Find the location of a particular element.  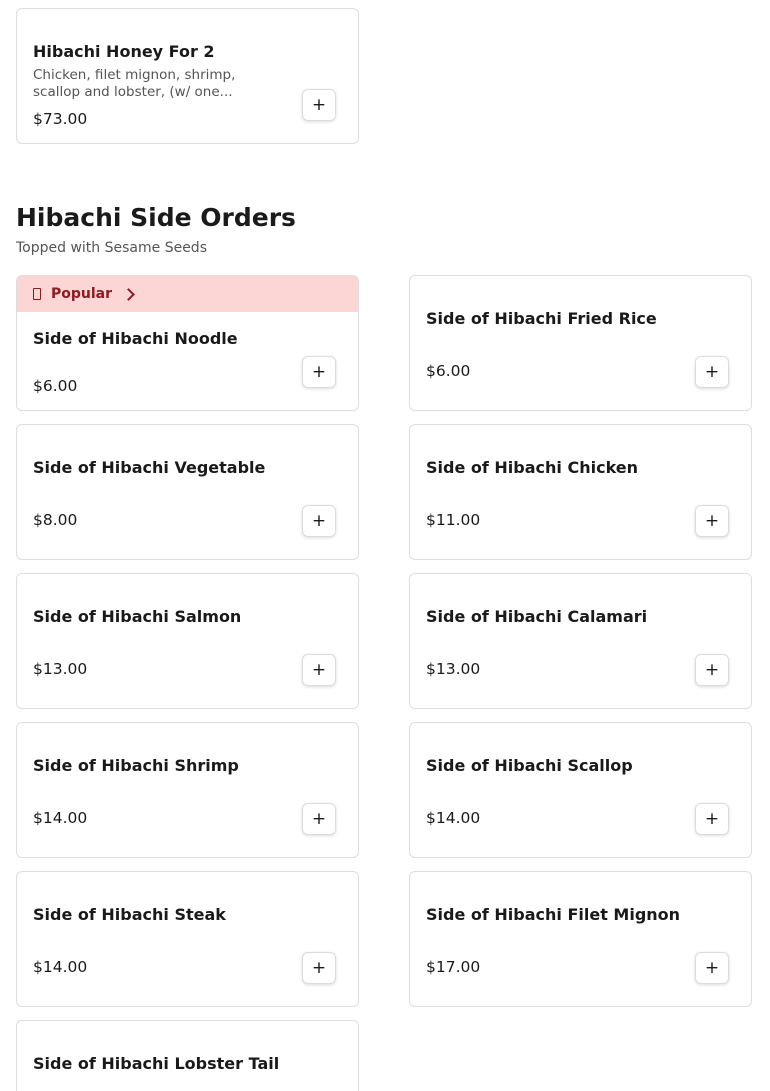

menu-item-card: Side of Hibachi Scallop $14.00 + is located at coordinates (580, 790).